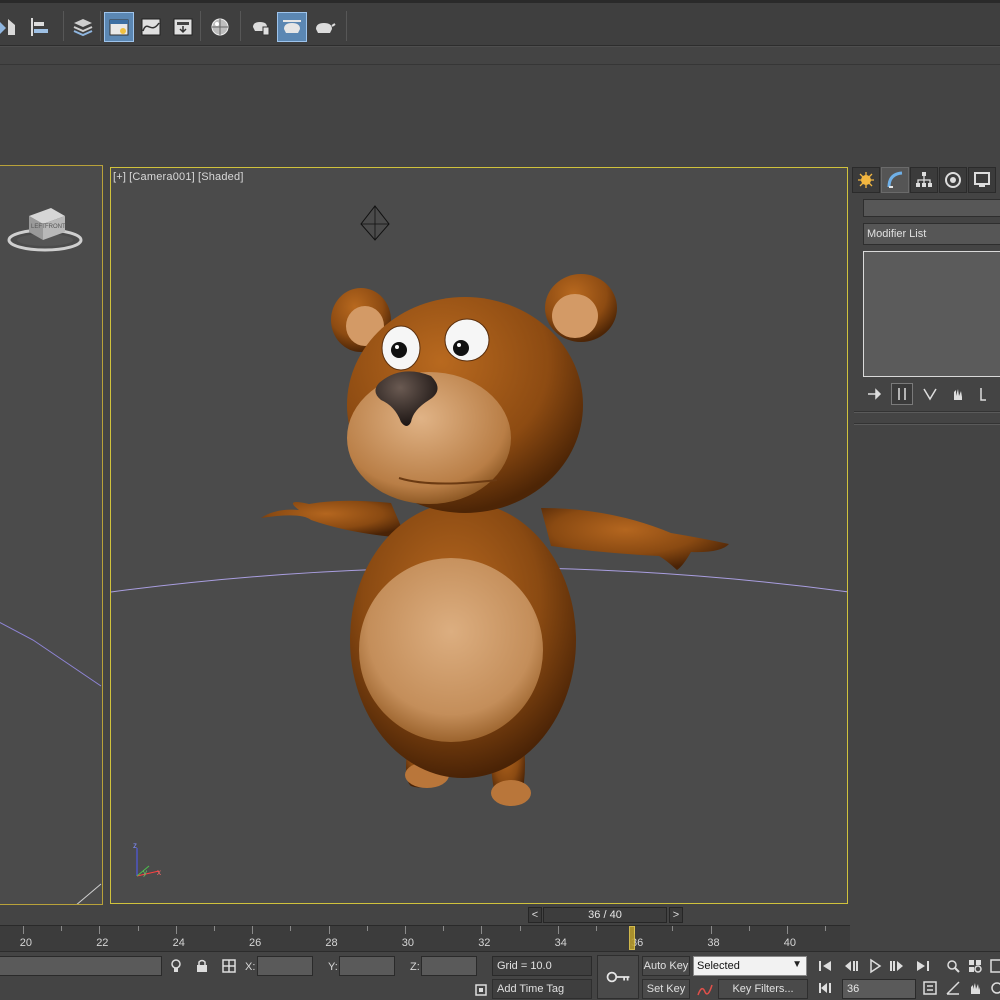 This screenshot has height=1000, width=1000. I want to click on display-tab-icon, so click(982, 180).